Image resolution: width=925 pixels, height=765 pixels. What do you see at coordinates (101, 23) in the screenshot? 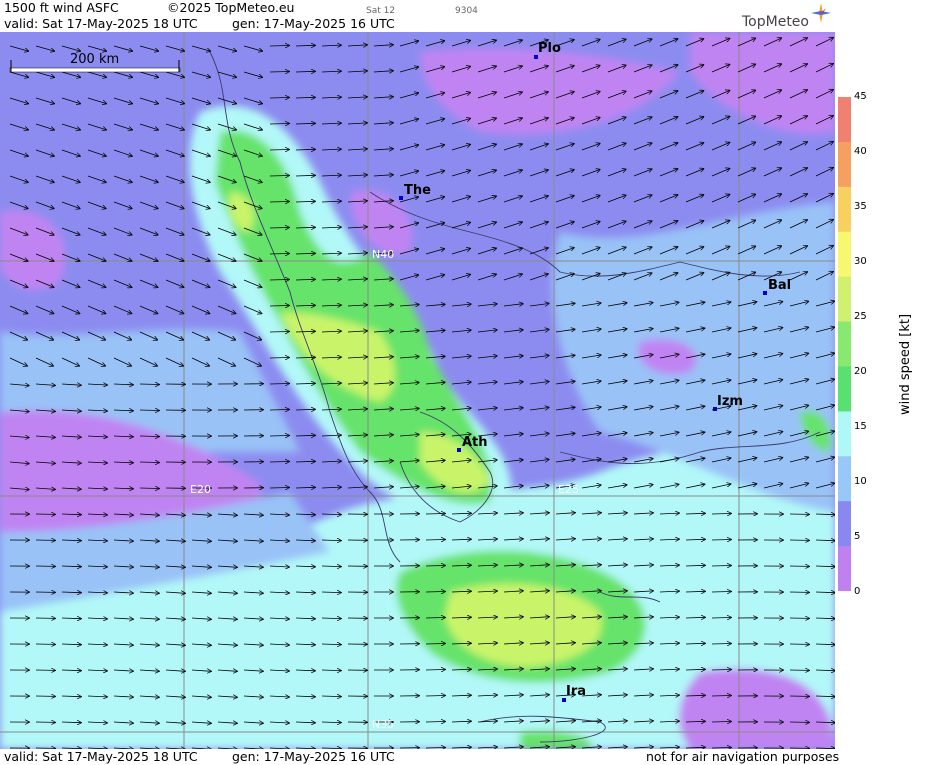
I see `valid-time: valid: Sat 17-May-2025 18 UTC` at bounding box center [101, 23].